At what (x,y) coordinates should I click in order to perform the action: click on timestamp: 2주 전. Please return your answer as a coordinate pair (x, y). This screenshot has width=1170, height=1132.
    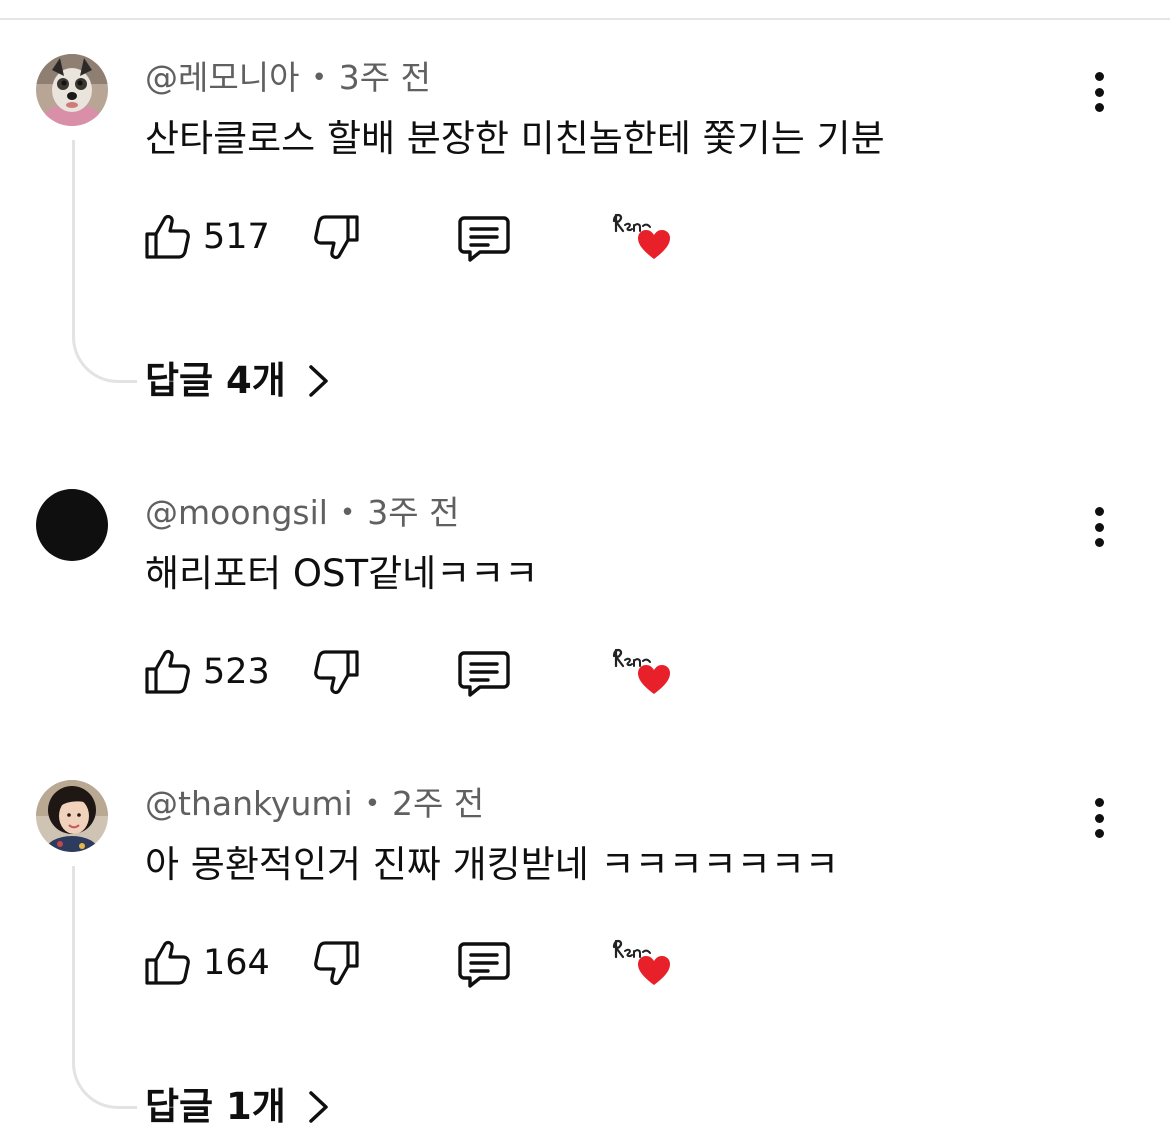
    Looking at the image, I should click on (438, 803).